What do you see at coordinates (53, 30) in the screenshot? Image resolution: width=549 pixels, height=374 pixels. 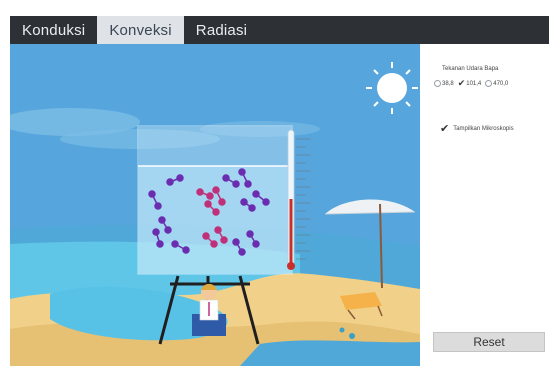 I see `tab-konduksi: Konduksi` at bounding box center [53, 30].